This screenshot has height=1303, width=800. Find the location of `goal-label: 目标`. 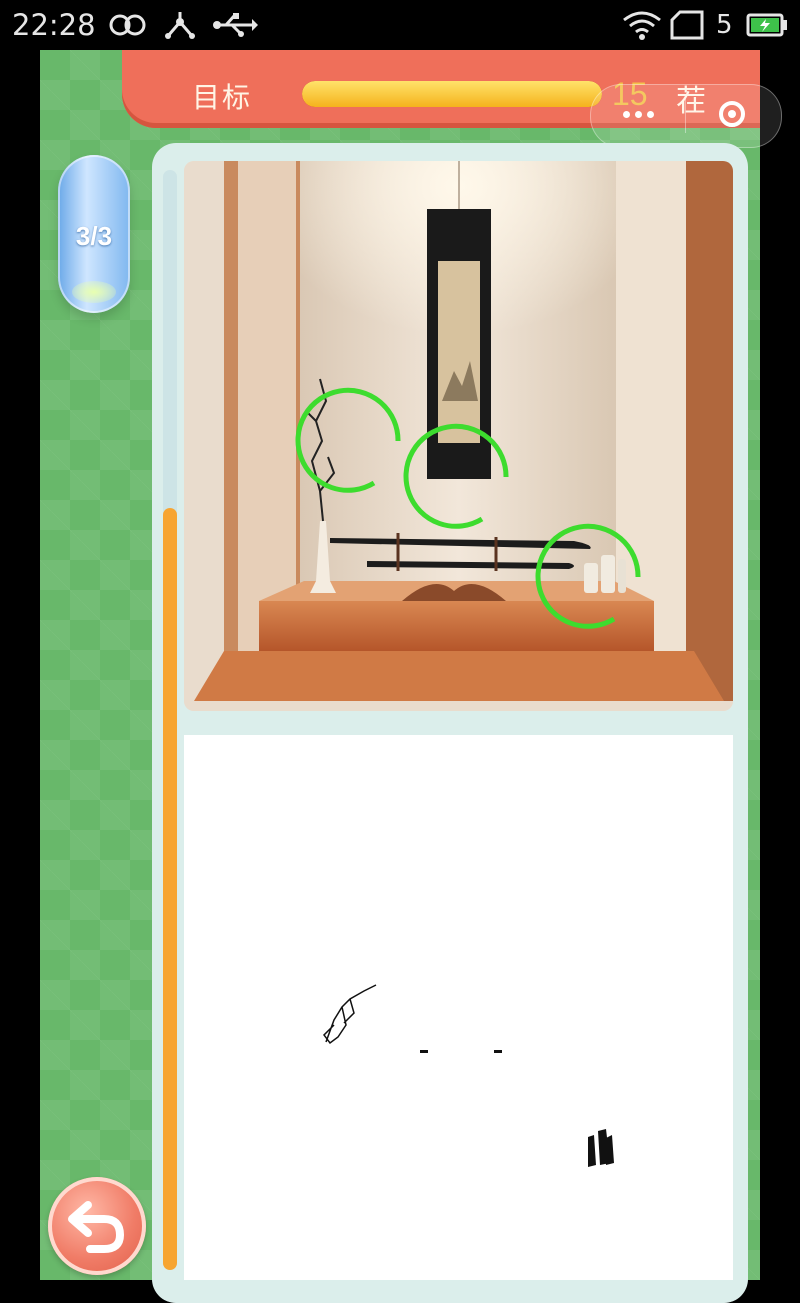

goal-label: 目标 is located at coordinates (222, 97).